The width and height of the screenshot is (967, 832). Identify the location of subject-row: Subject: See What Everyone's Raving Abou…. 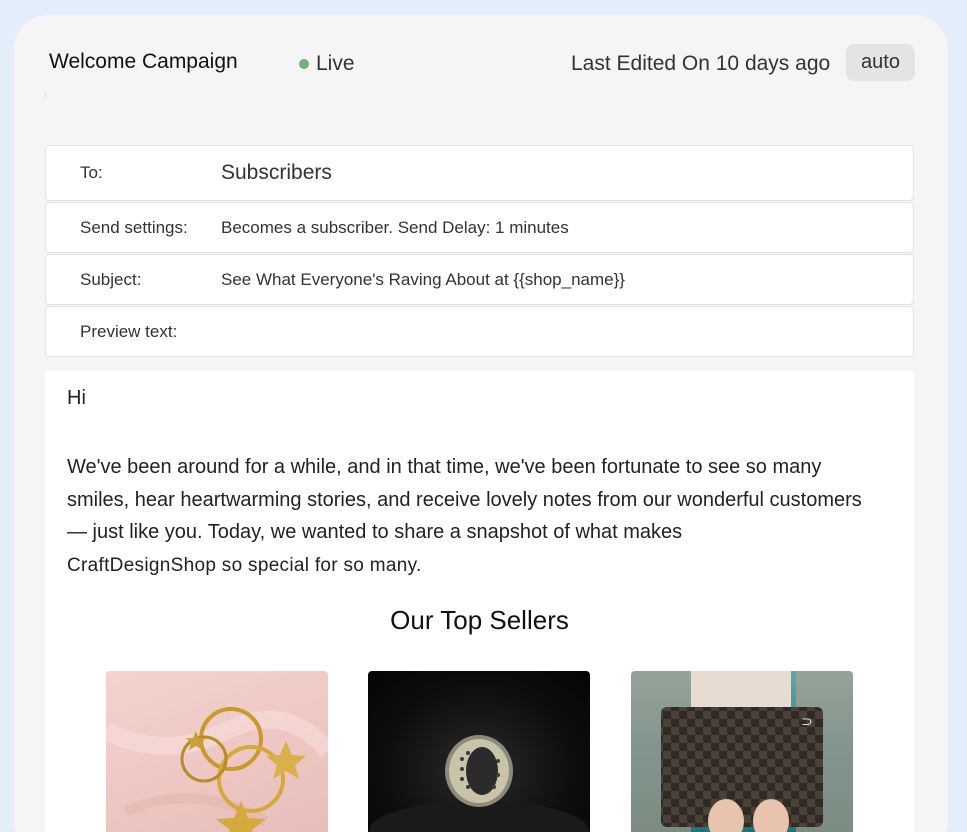
(479, 279).